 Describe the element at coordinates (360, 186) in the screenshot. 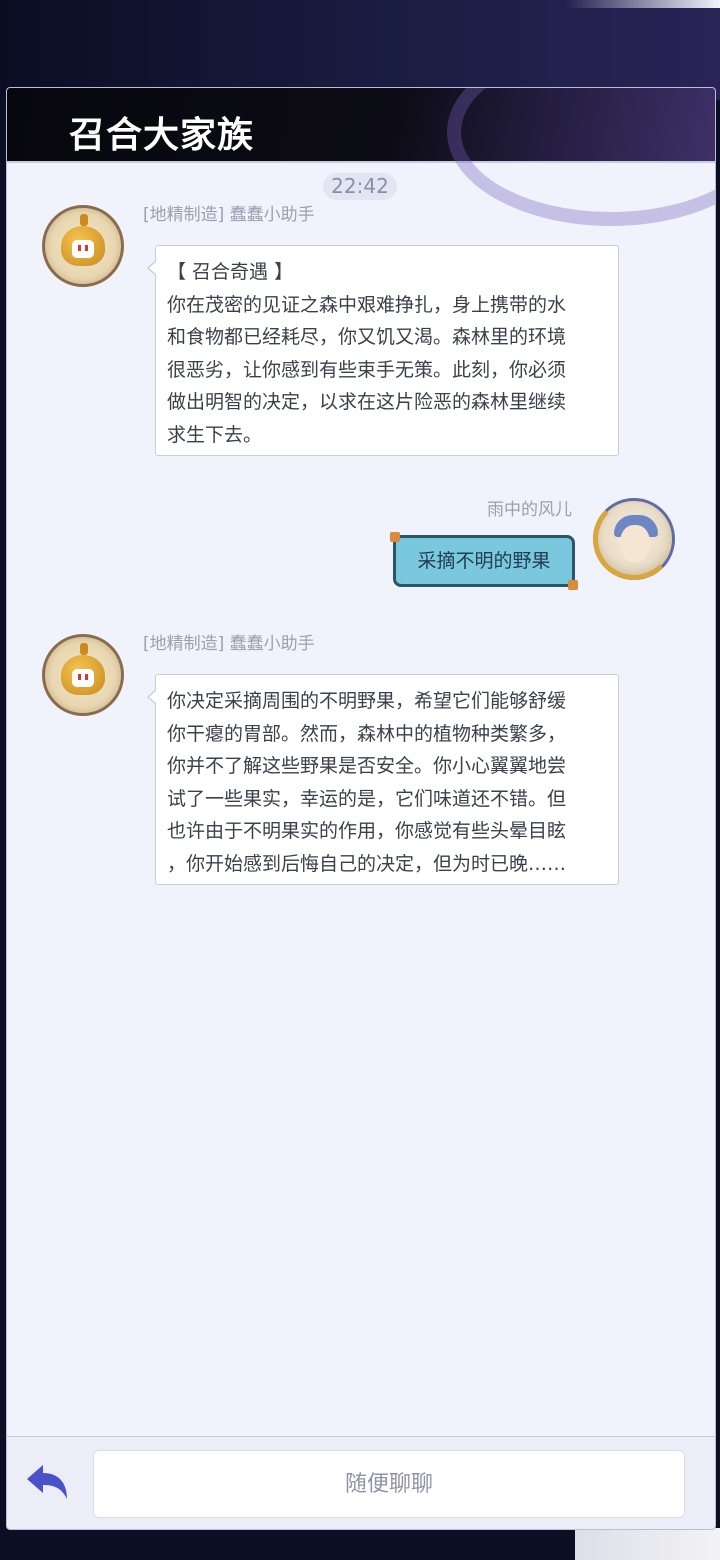

I see `message-timestamp: 22:42` at that location.